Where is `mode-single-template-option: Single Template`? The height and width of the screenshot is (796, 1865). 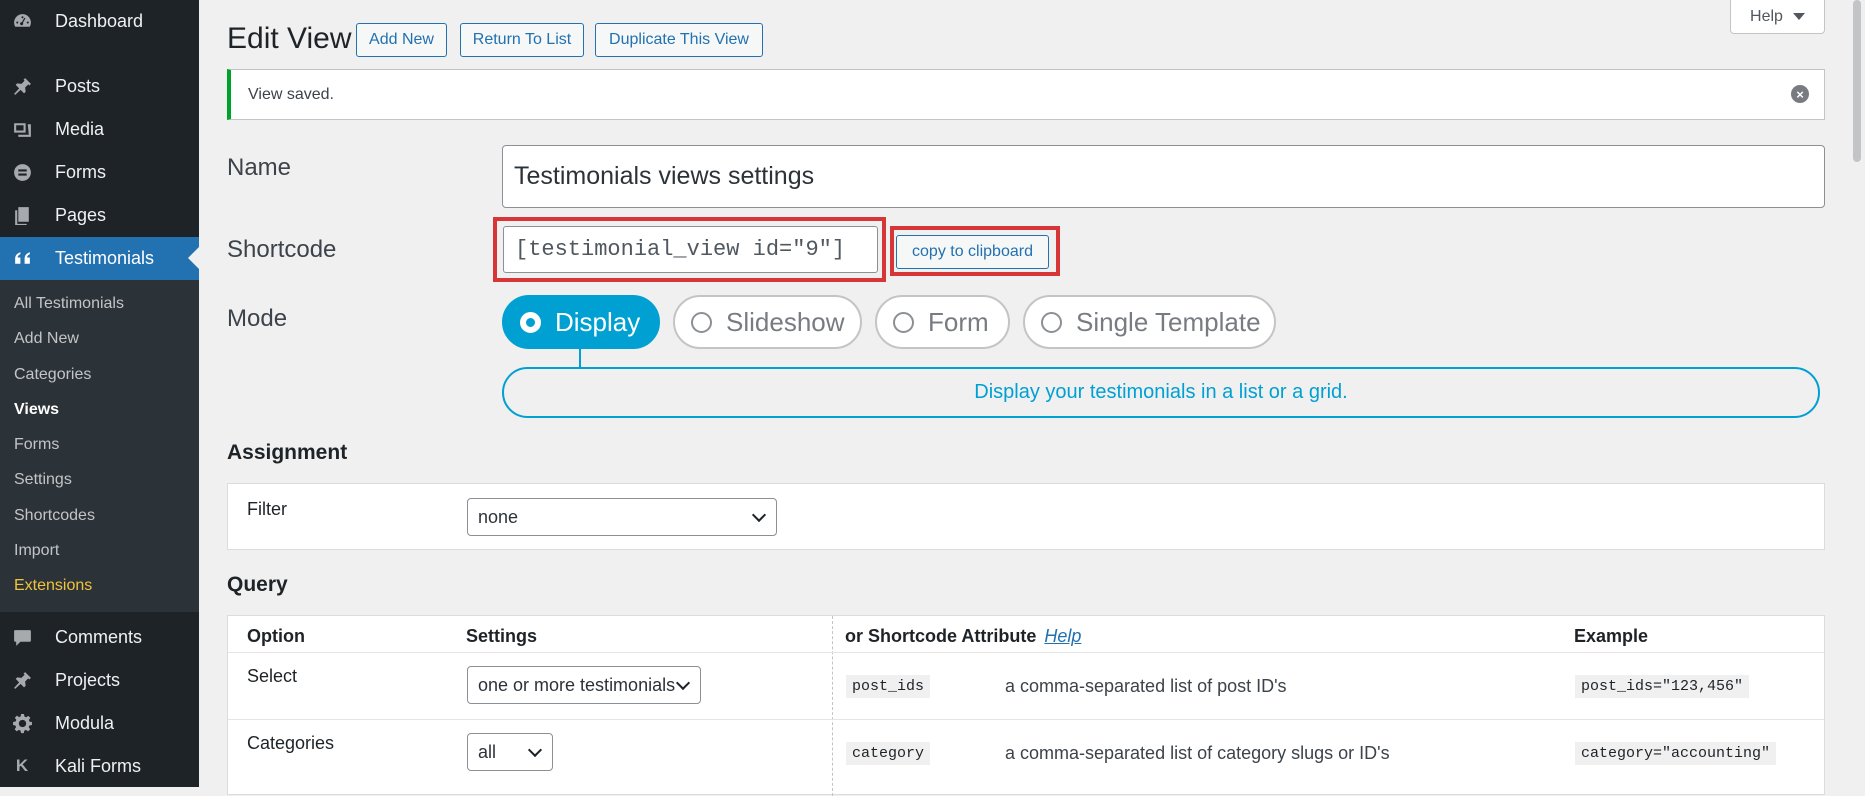 mode-single-template-option: Single Template is located at coordinates (1149, 322).